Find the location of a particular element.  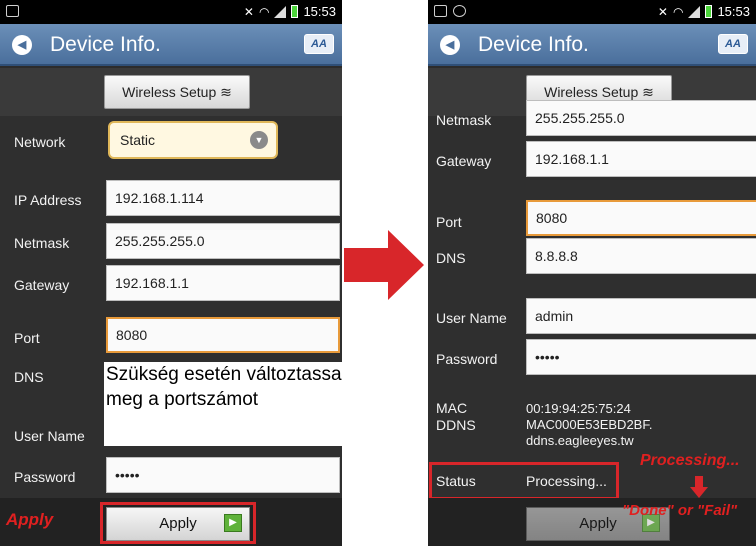

whatsapp-icon is located at coordinates (459, 11).